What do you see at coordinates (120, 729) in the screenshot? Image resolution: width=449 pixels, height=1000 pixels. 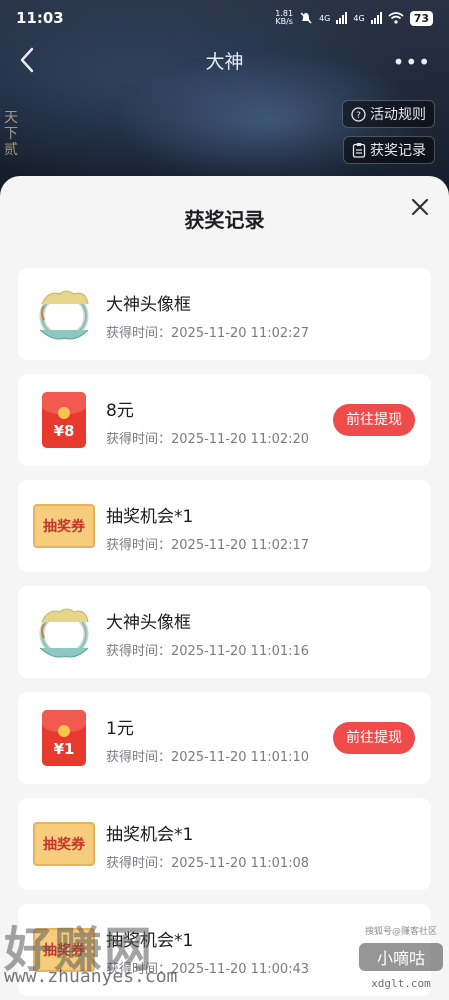 I see `record-name: 1元` at bounding box center [120, 729].